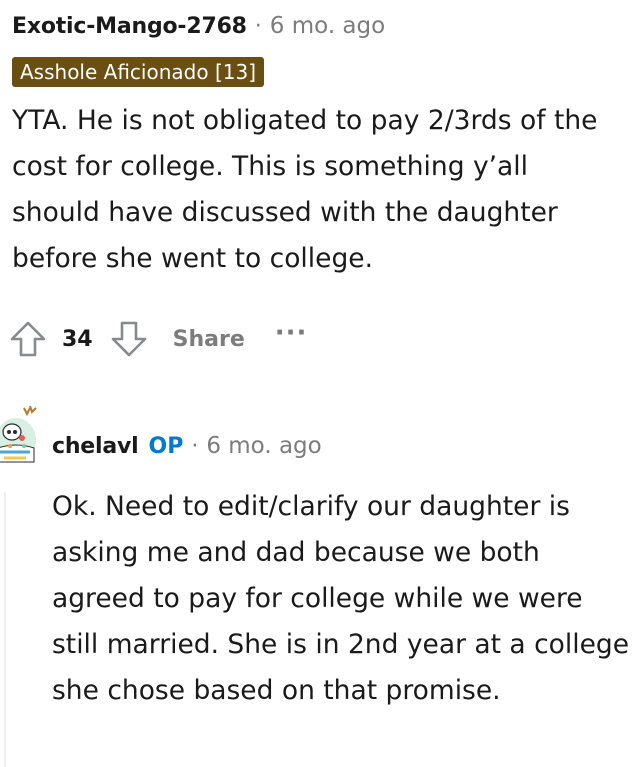 The height and width of the screenshot is (767, 638). What do you see at coordinates (129, 339) in the screenshot?
I see `downvote-arrow-icon` at bounding box center [129, 339].